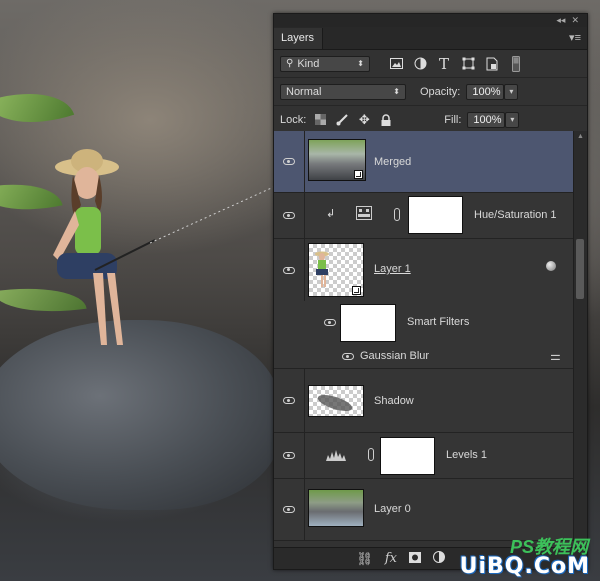  Describe the element at coordinates (386, 120) in the screenshot. I see `lock-all-icon` at that location.